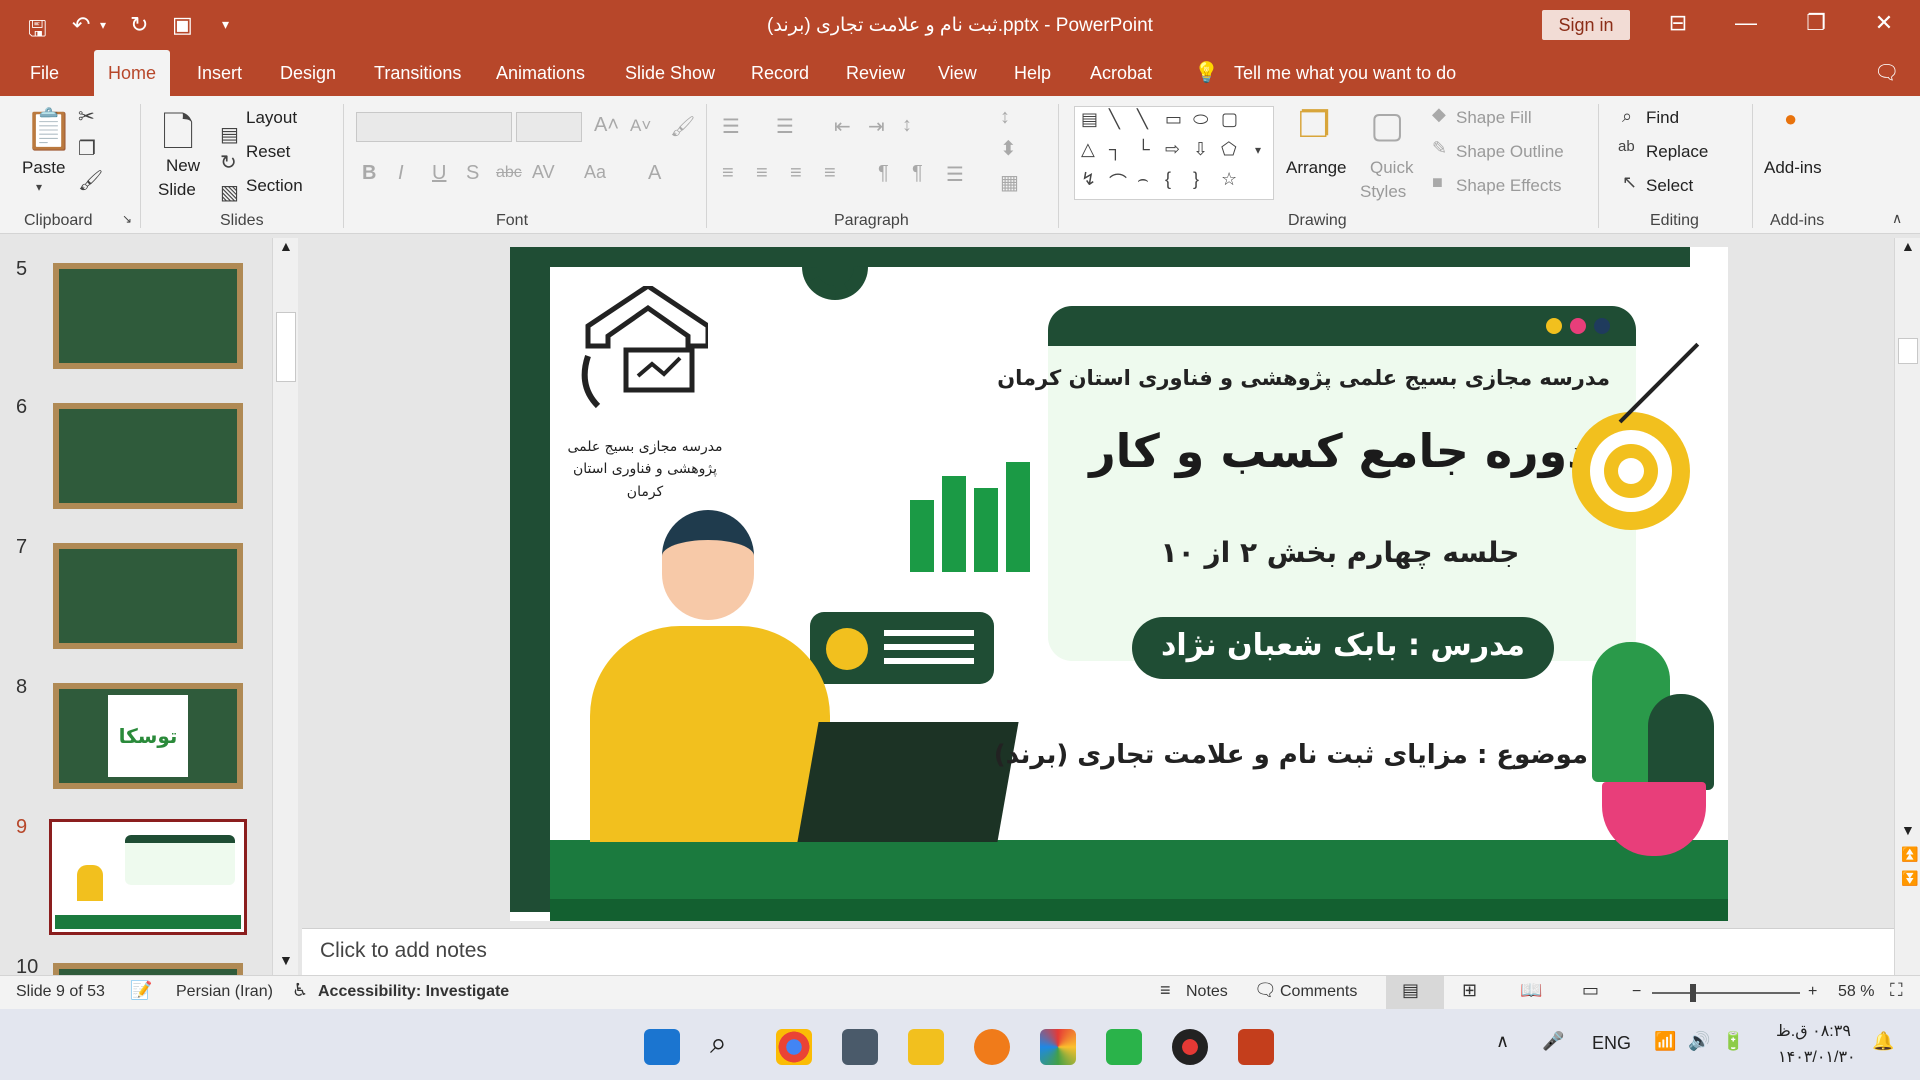  I want to click on shape-outline-button: Shape Outline, so click(1510, 152).